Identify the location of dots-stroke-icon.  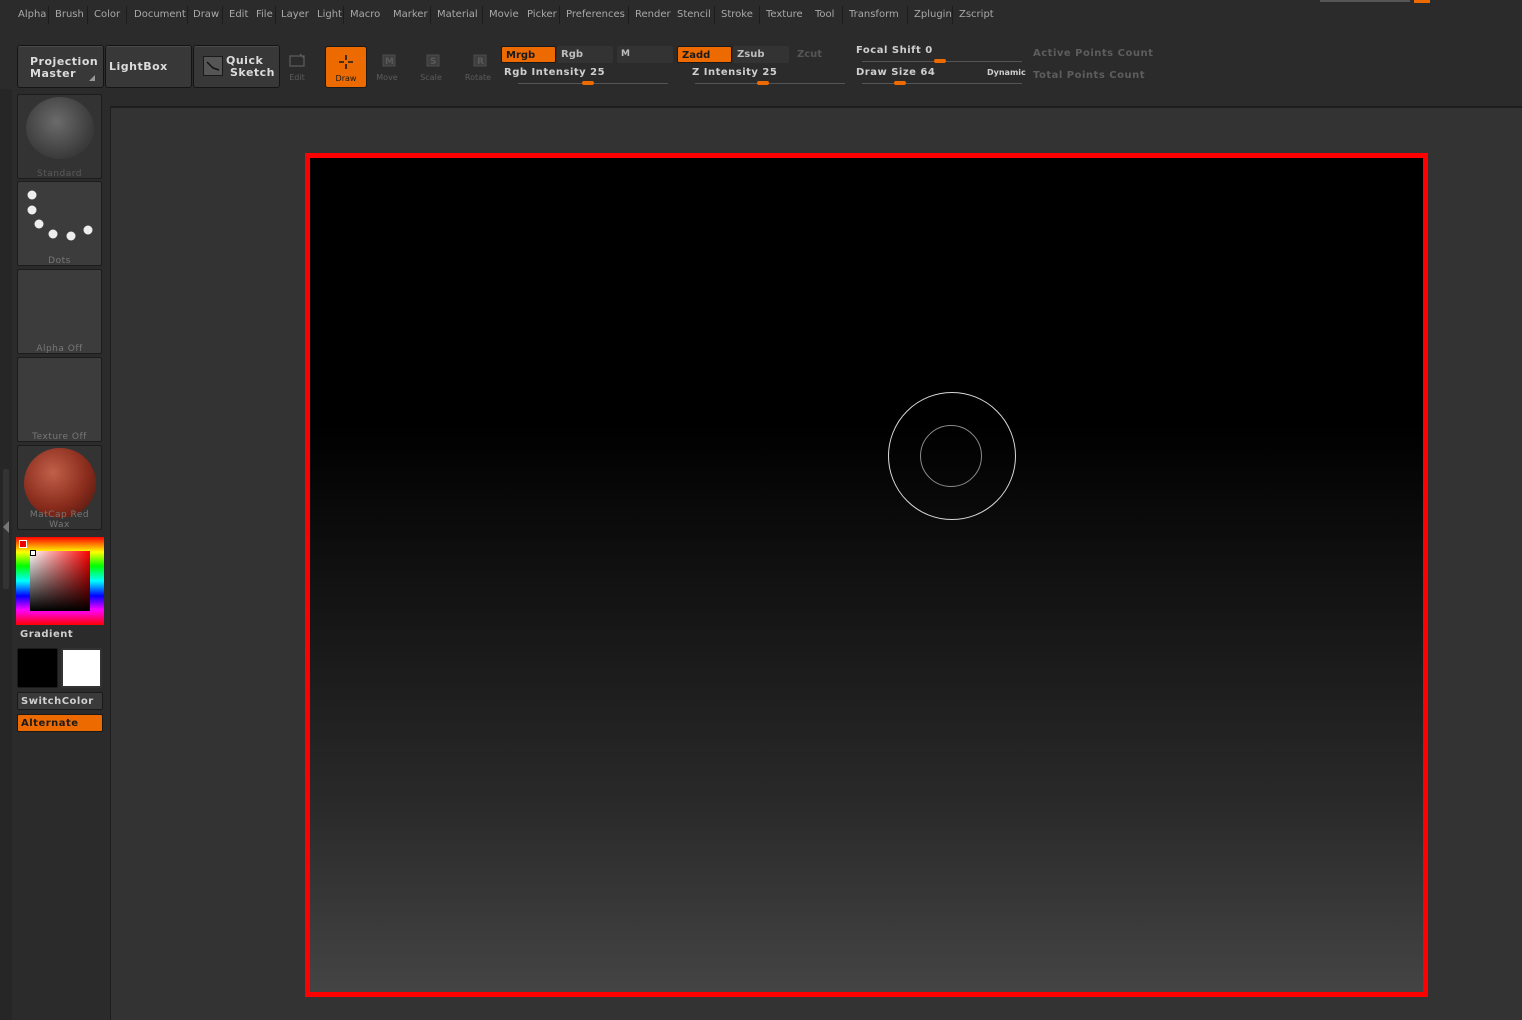
(60, 215).